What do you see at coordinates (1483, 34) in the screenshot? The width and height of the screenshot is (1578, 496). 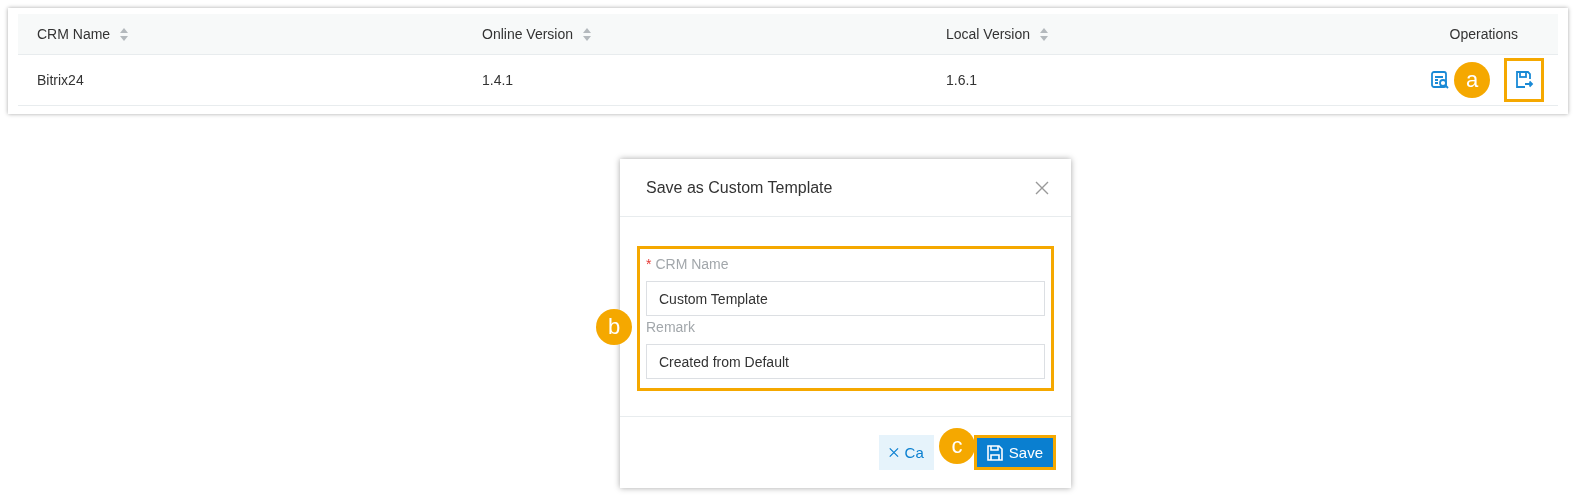 I see `column-header: Operations` at bounding box center [1483, 34].